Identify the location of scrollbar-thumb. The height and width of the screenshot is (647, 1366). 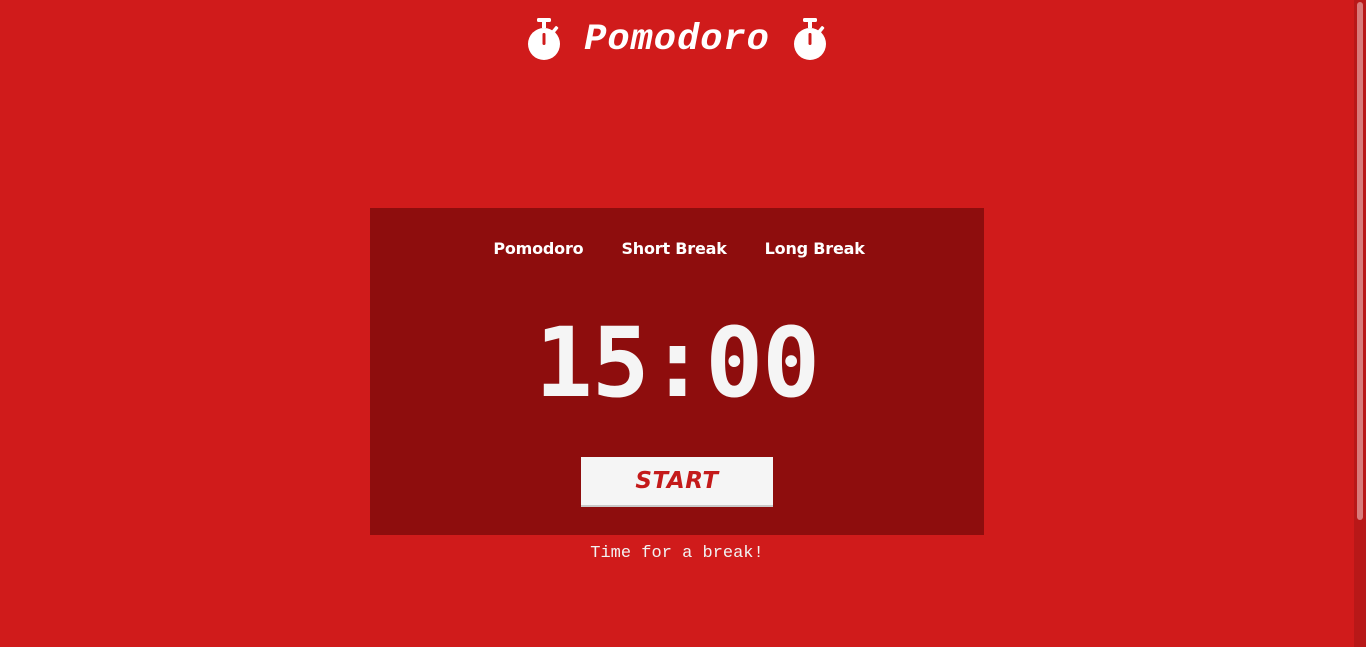
(1360, 261).